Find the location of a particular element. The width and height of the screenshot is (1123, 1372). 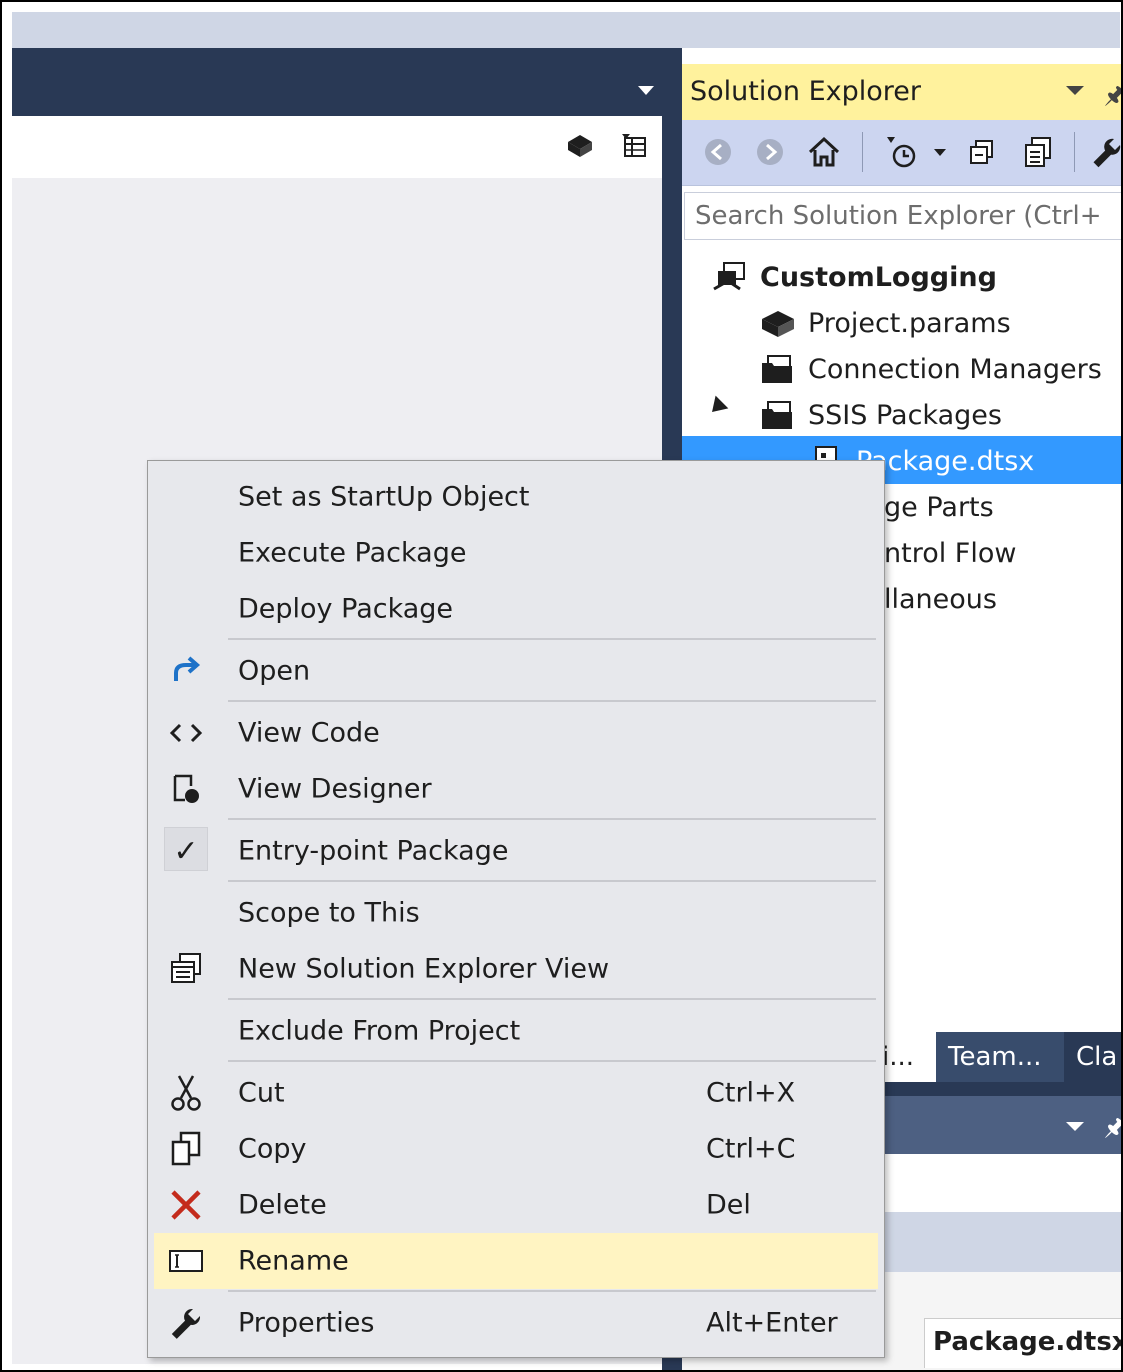

menu-item-label: Deploy Package is located at coordinates (346, 609).